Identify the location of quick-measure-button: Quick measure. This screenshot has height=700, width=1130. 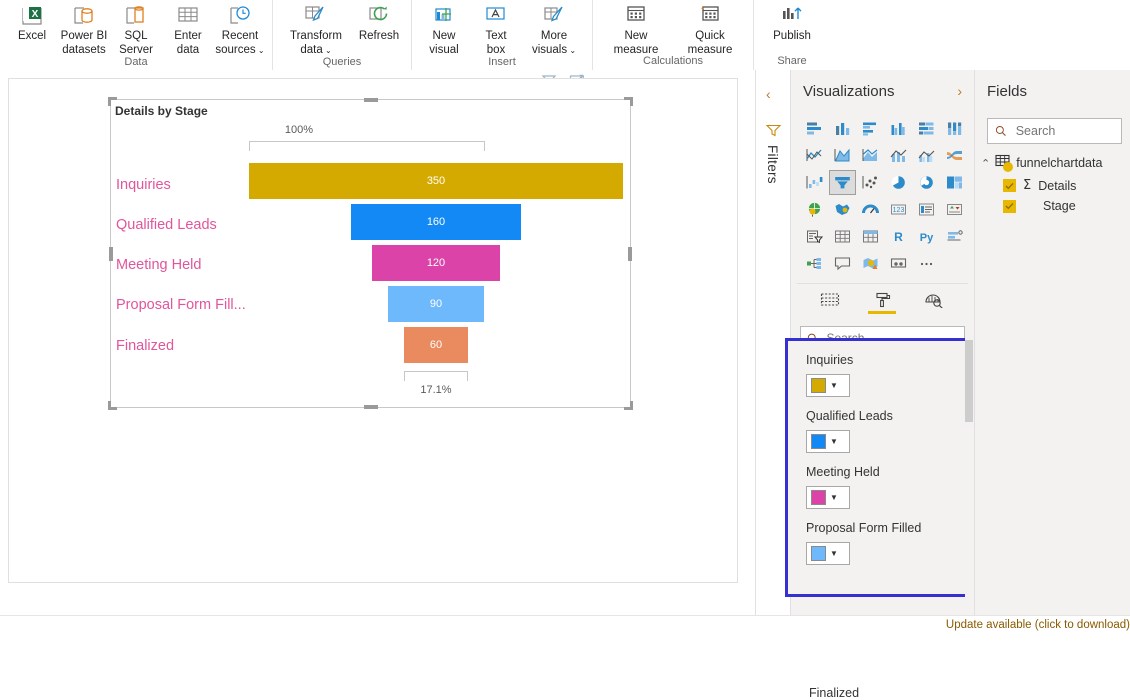
(710, 28).